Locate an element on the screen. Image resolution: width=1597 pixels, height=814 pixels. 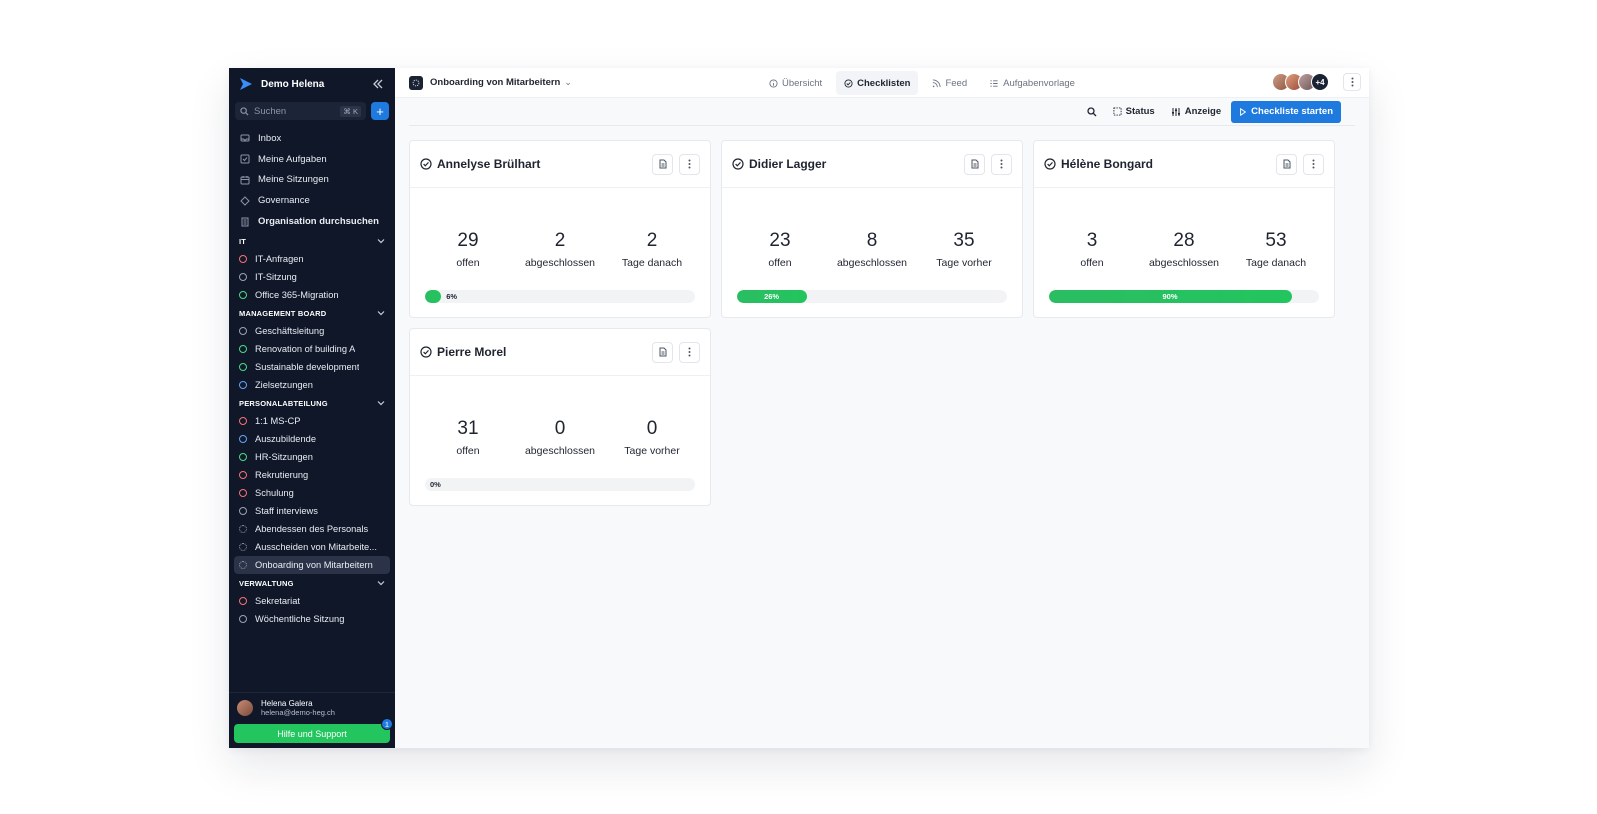
add-button: + is located at coordinates (380, 111).